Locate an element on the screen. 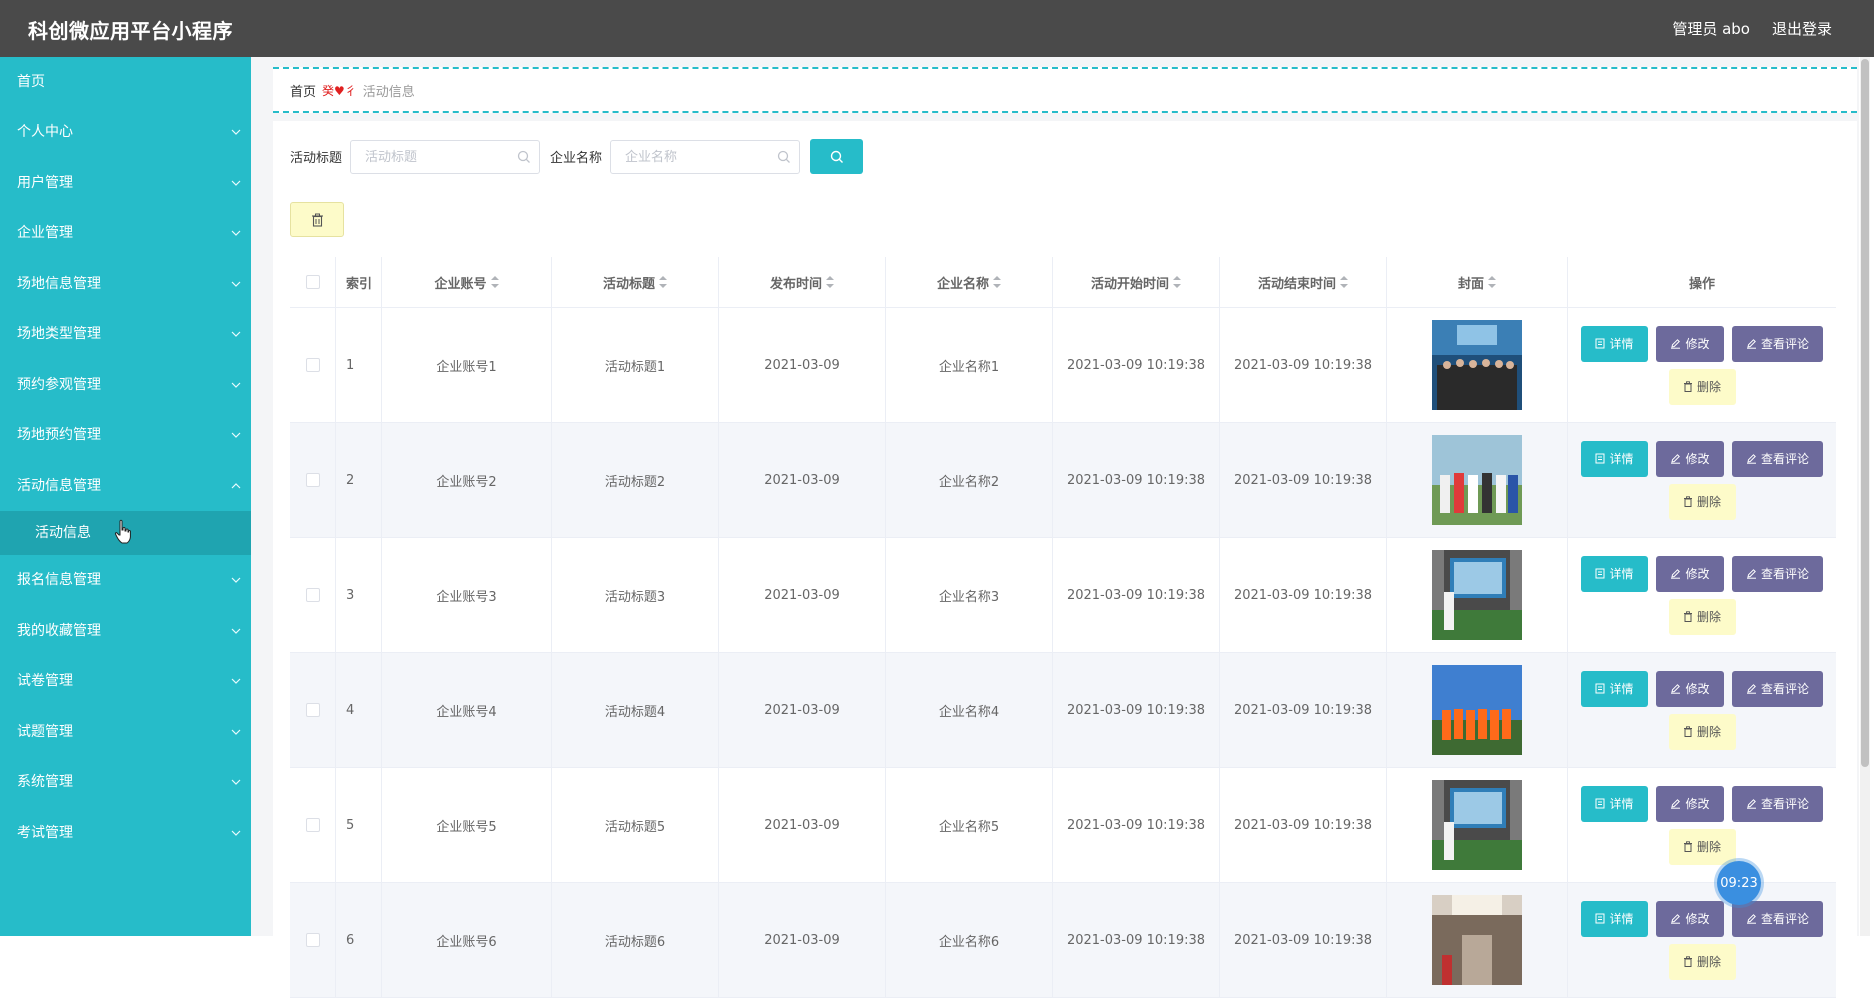  header-cover: 封面 is located at coordinates (1477, 282).